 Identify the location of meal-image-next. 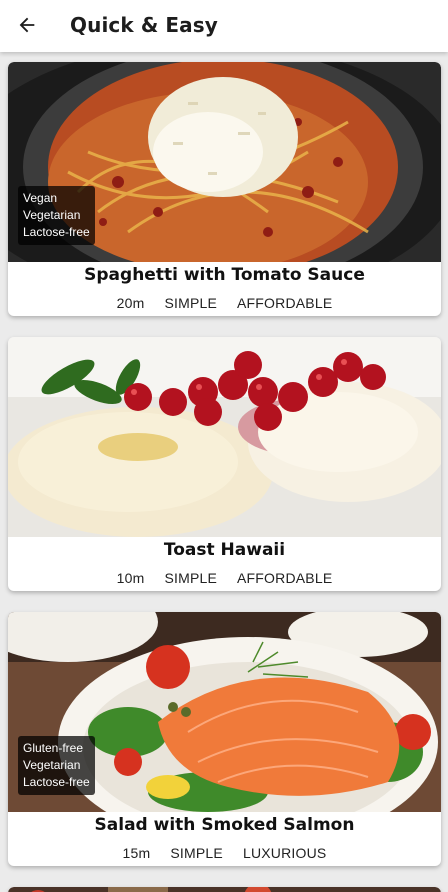
(224, 889).